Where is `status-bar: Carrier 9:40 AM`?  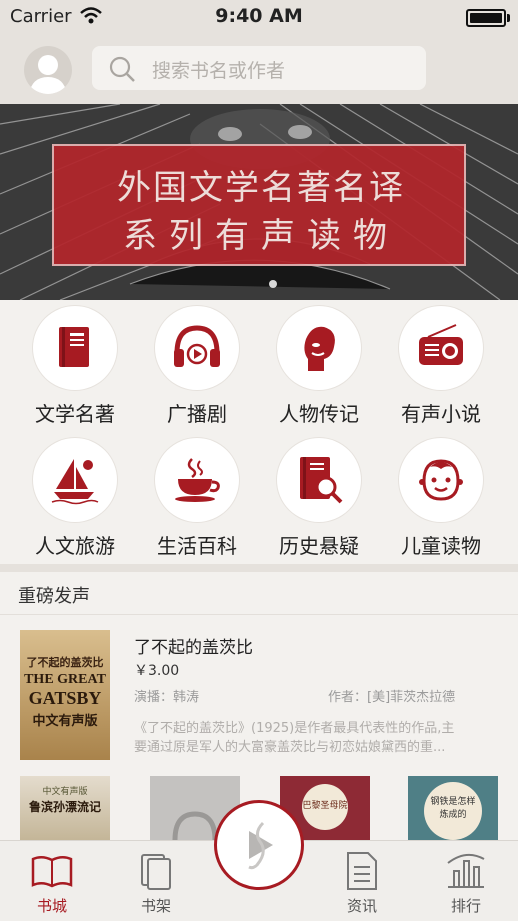
status-bar: Carrier 9:40 AM is located at coordinates (259, 16).